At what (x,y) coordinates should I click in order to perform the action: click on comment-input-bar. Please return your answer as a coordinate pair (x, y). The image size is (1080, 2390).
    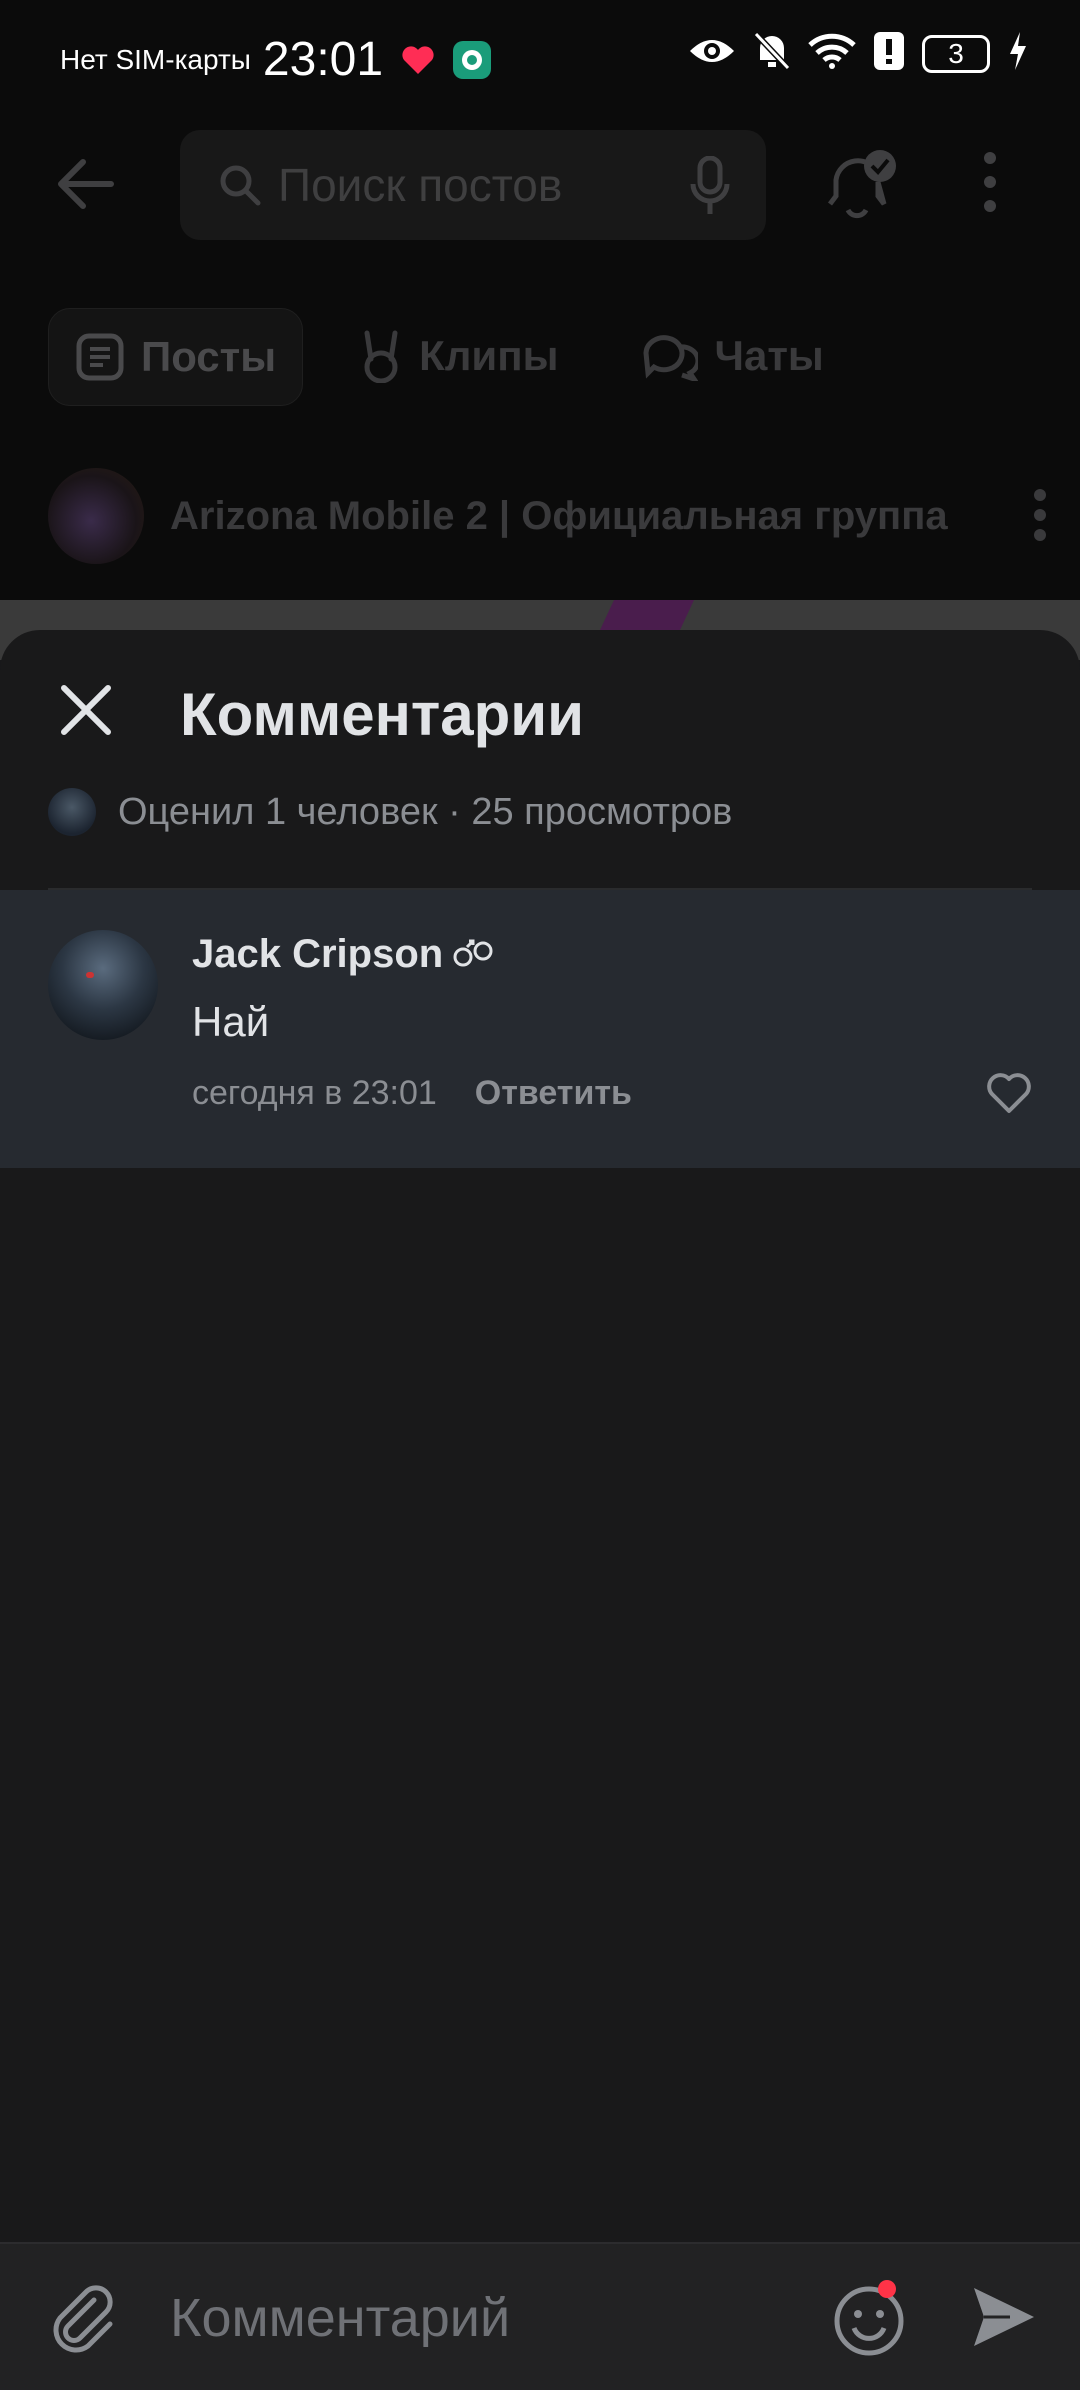
    Looking at the image, I should click on (540, 2316).